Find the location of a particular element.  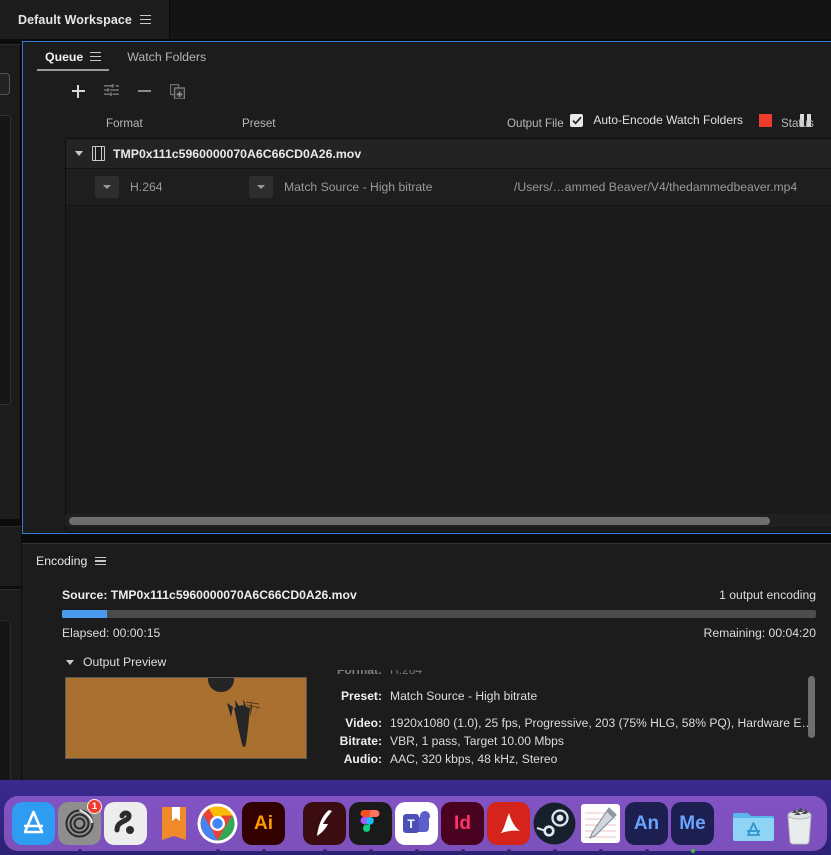

dock-item-flash is located at coordinates (324, 827).